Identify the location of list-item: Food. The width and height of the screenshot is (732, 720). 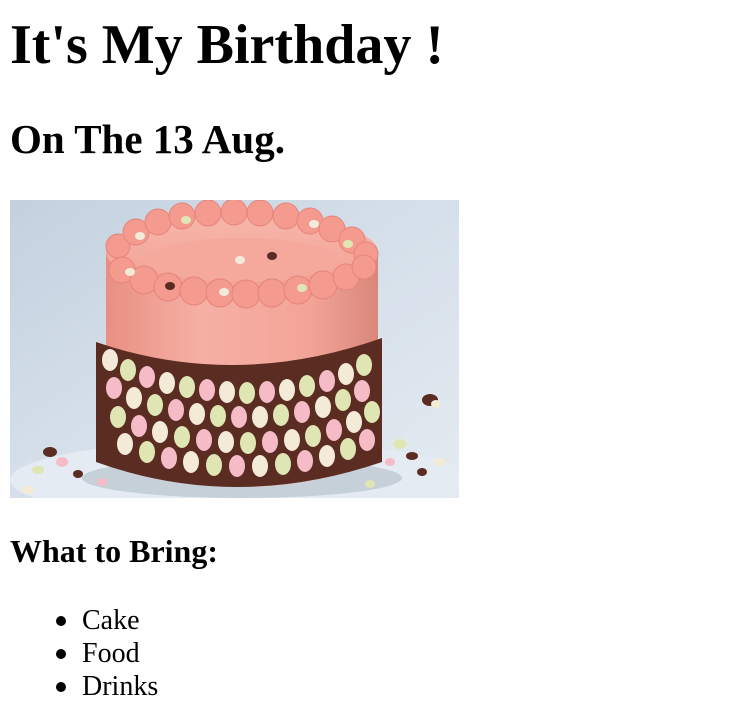
(107, 653).